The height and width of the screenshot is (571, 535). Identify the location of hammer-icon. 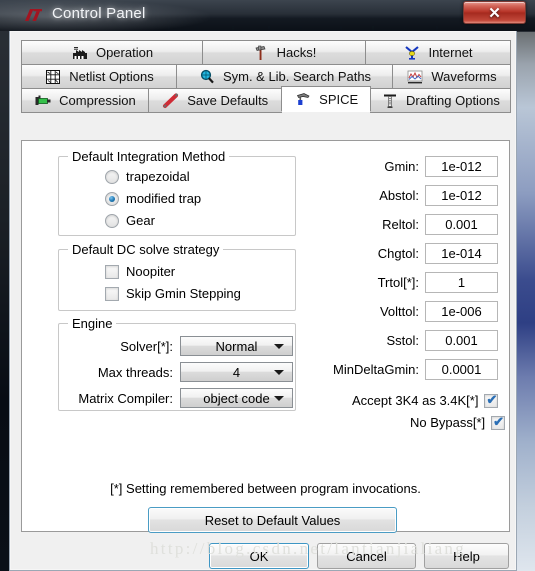
(261, 53).